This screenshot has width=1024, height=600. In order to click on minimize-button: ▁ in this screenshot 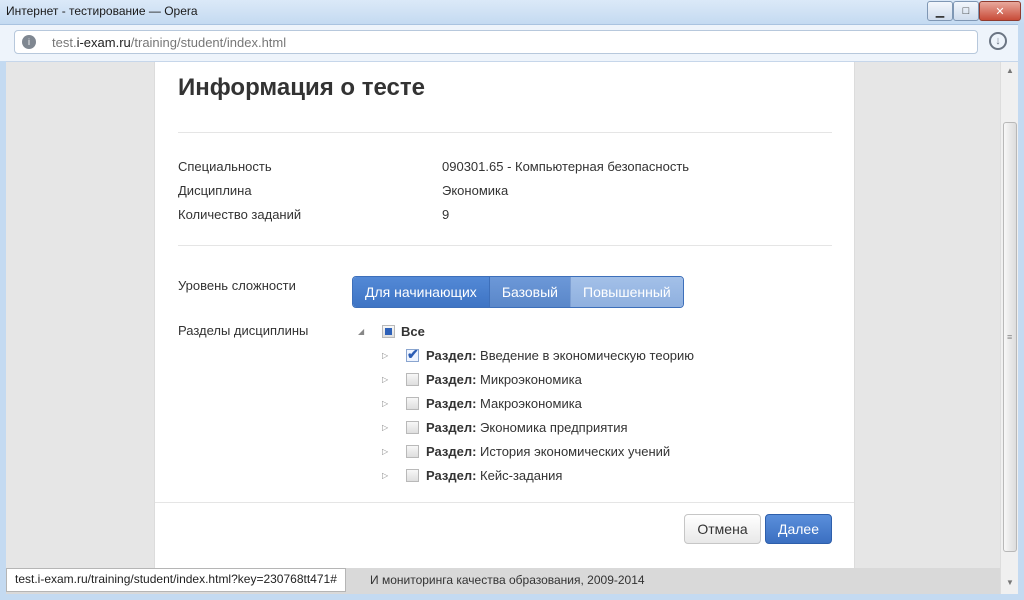, I will do `click(940, 11)`.